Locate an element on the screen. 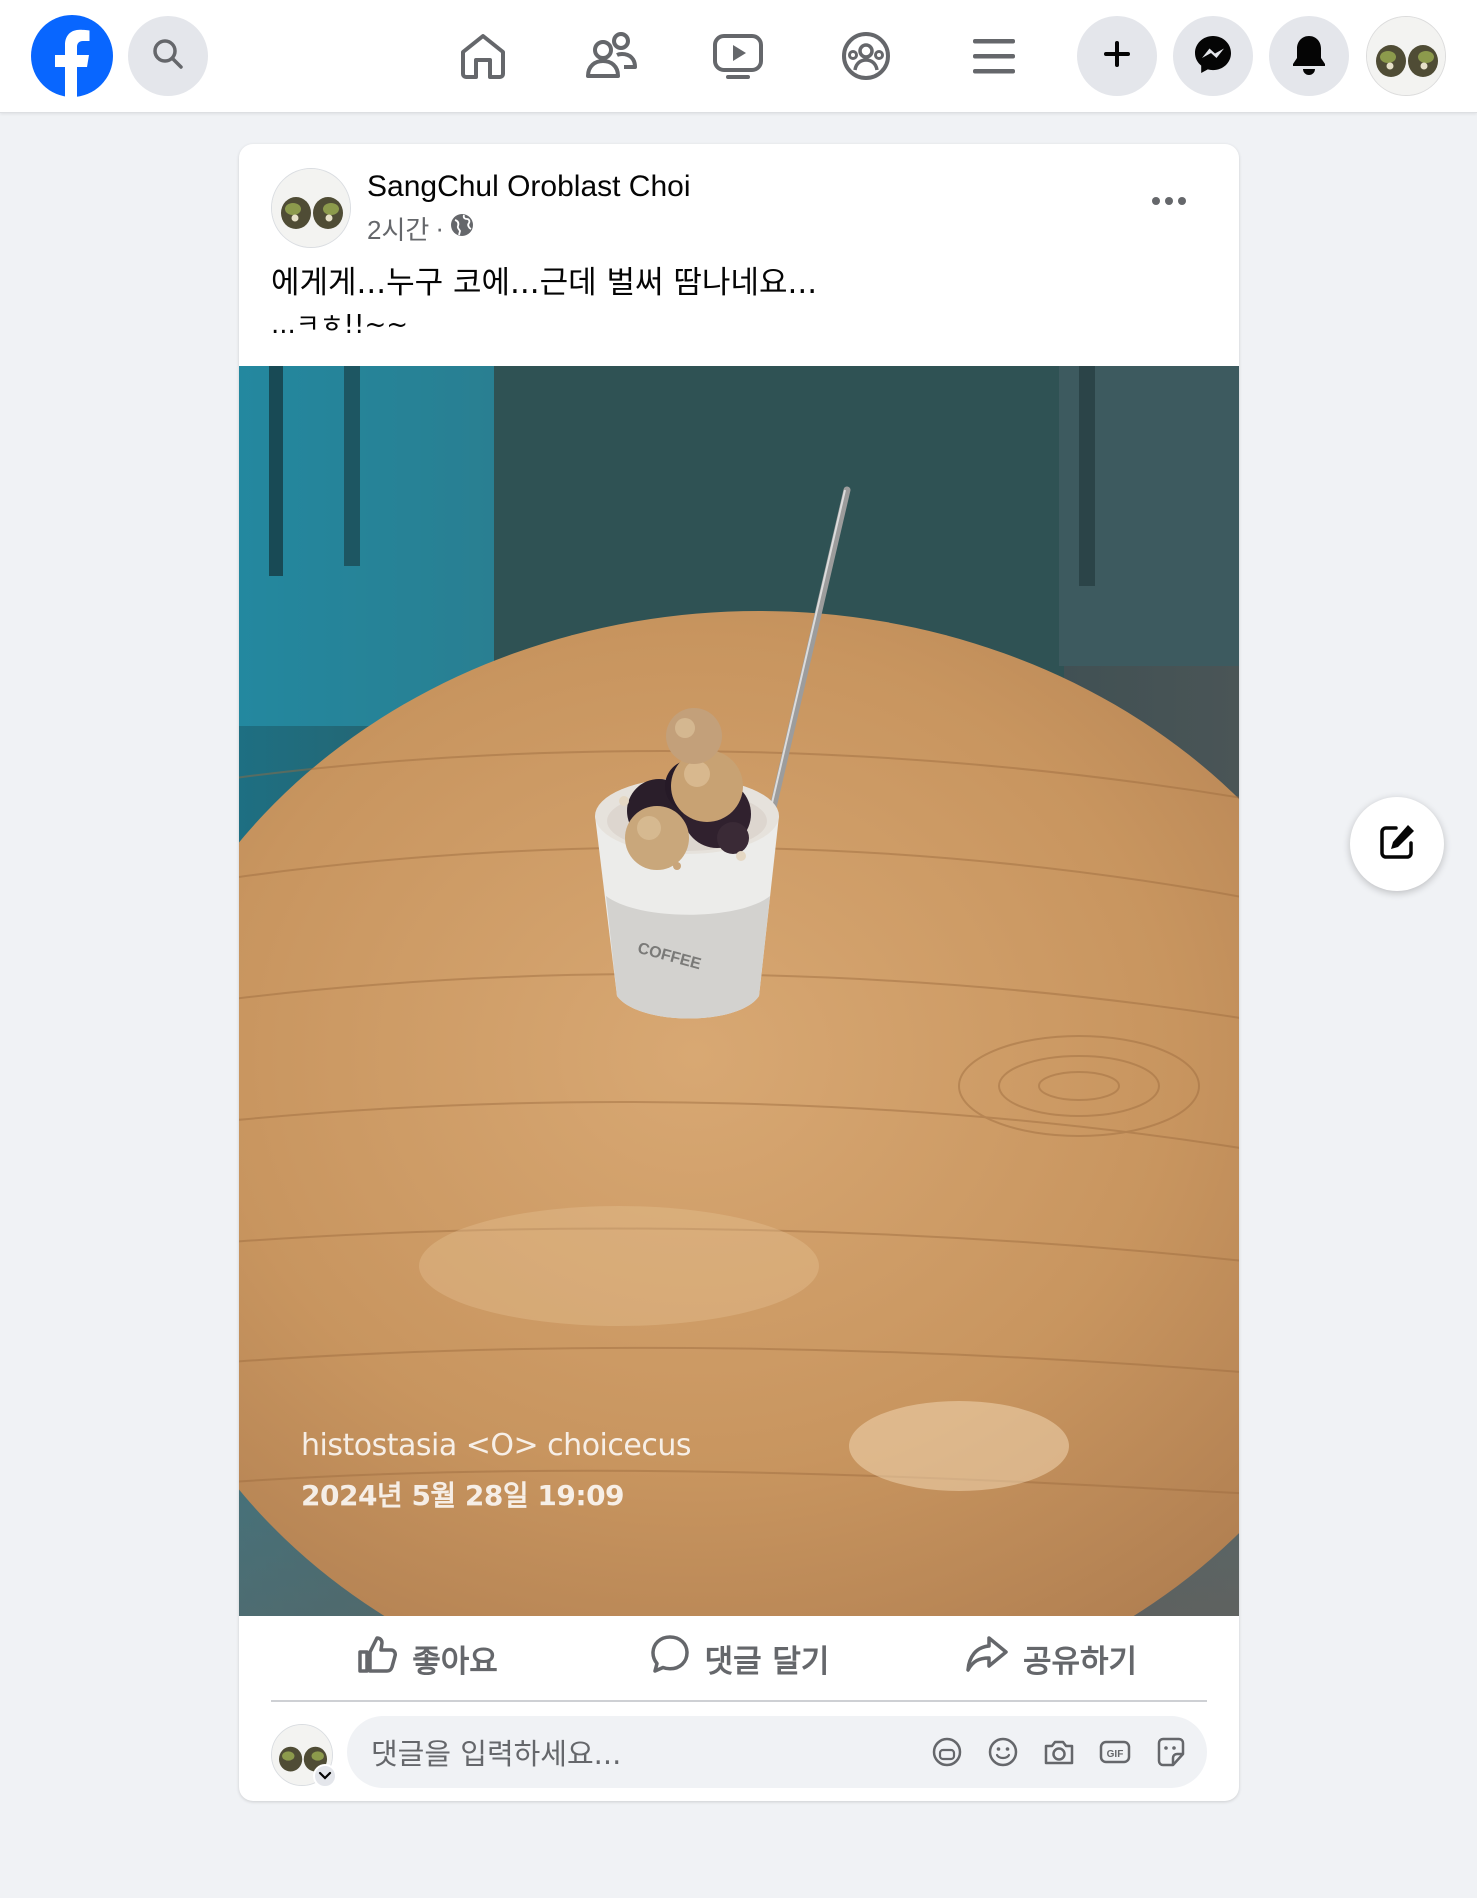 The width and height of the screenshot is (1477, 1898). sticker-icon is located at coordinates (1171, 1752).